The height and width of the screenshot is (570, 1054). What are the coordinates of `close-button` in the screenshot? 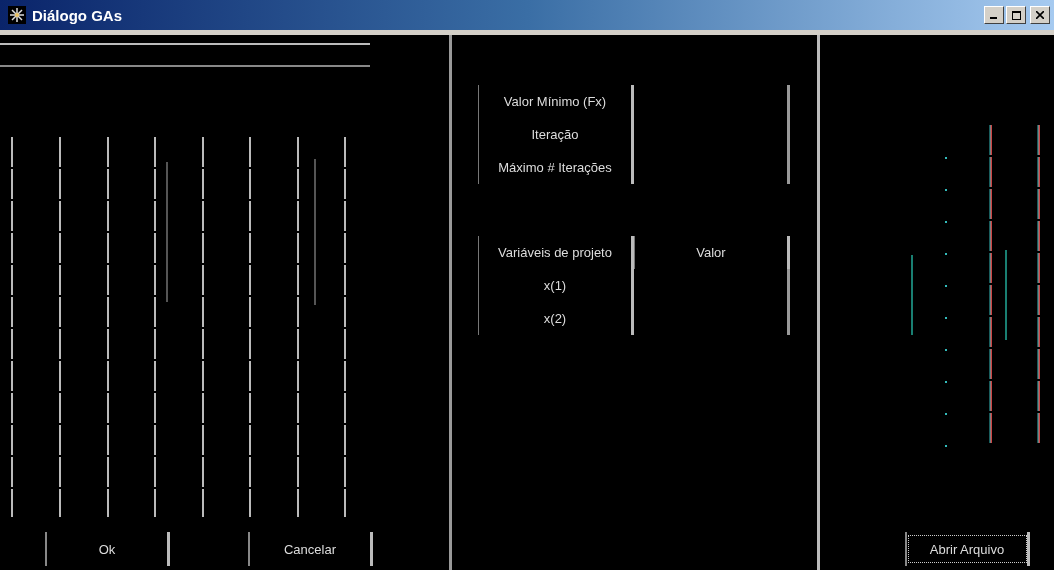 It's located at (1040, 15).